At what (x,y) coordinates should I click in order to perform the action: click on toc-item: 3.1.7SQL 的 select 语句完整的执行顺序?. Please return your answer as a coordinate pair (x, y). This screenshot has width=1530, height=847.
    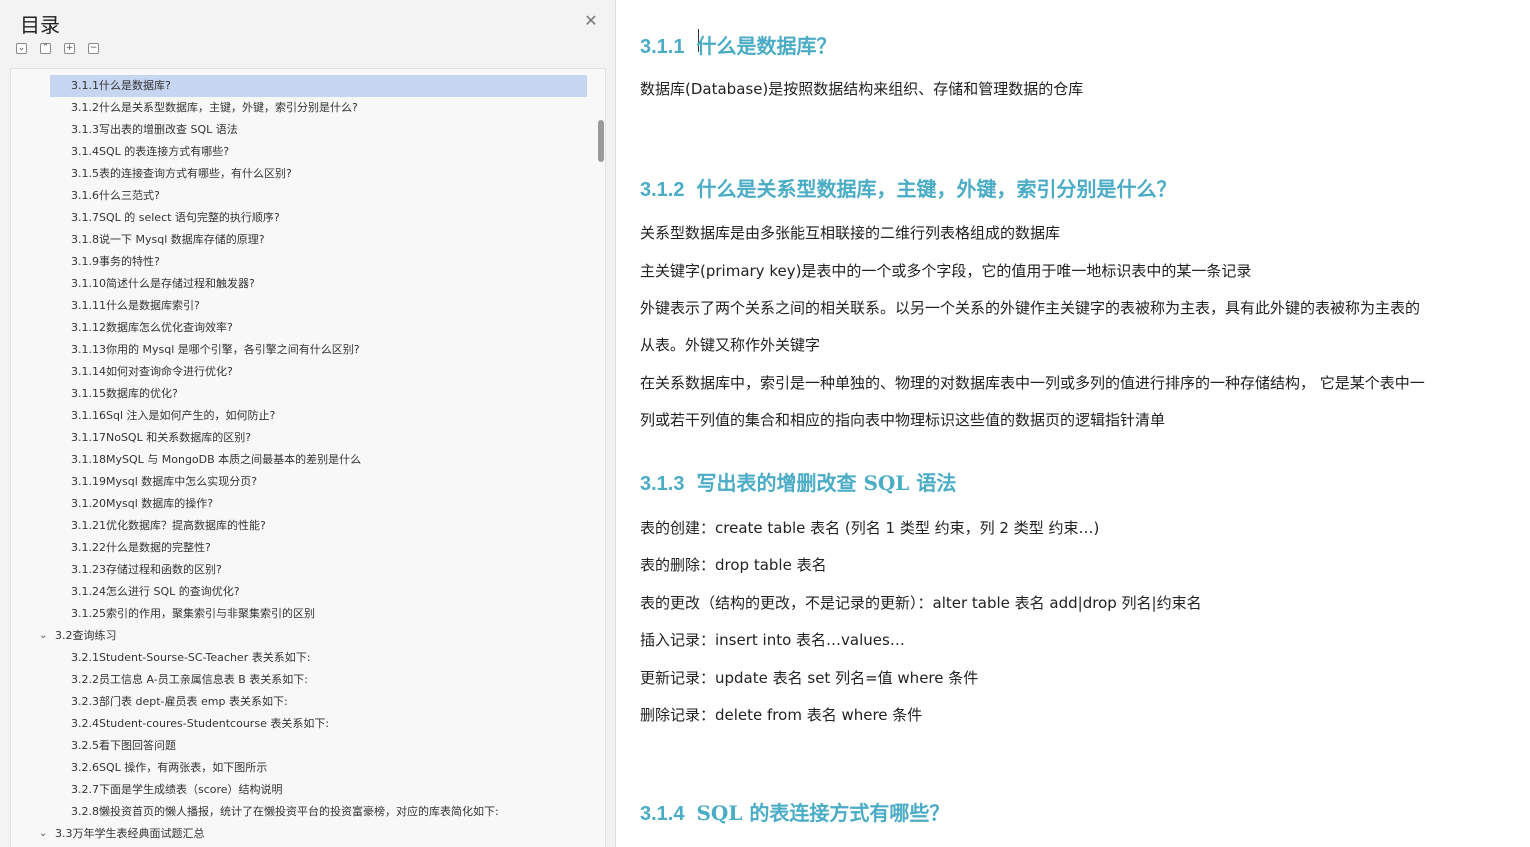
    Looking at the image, I should click on (308, 218).